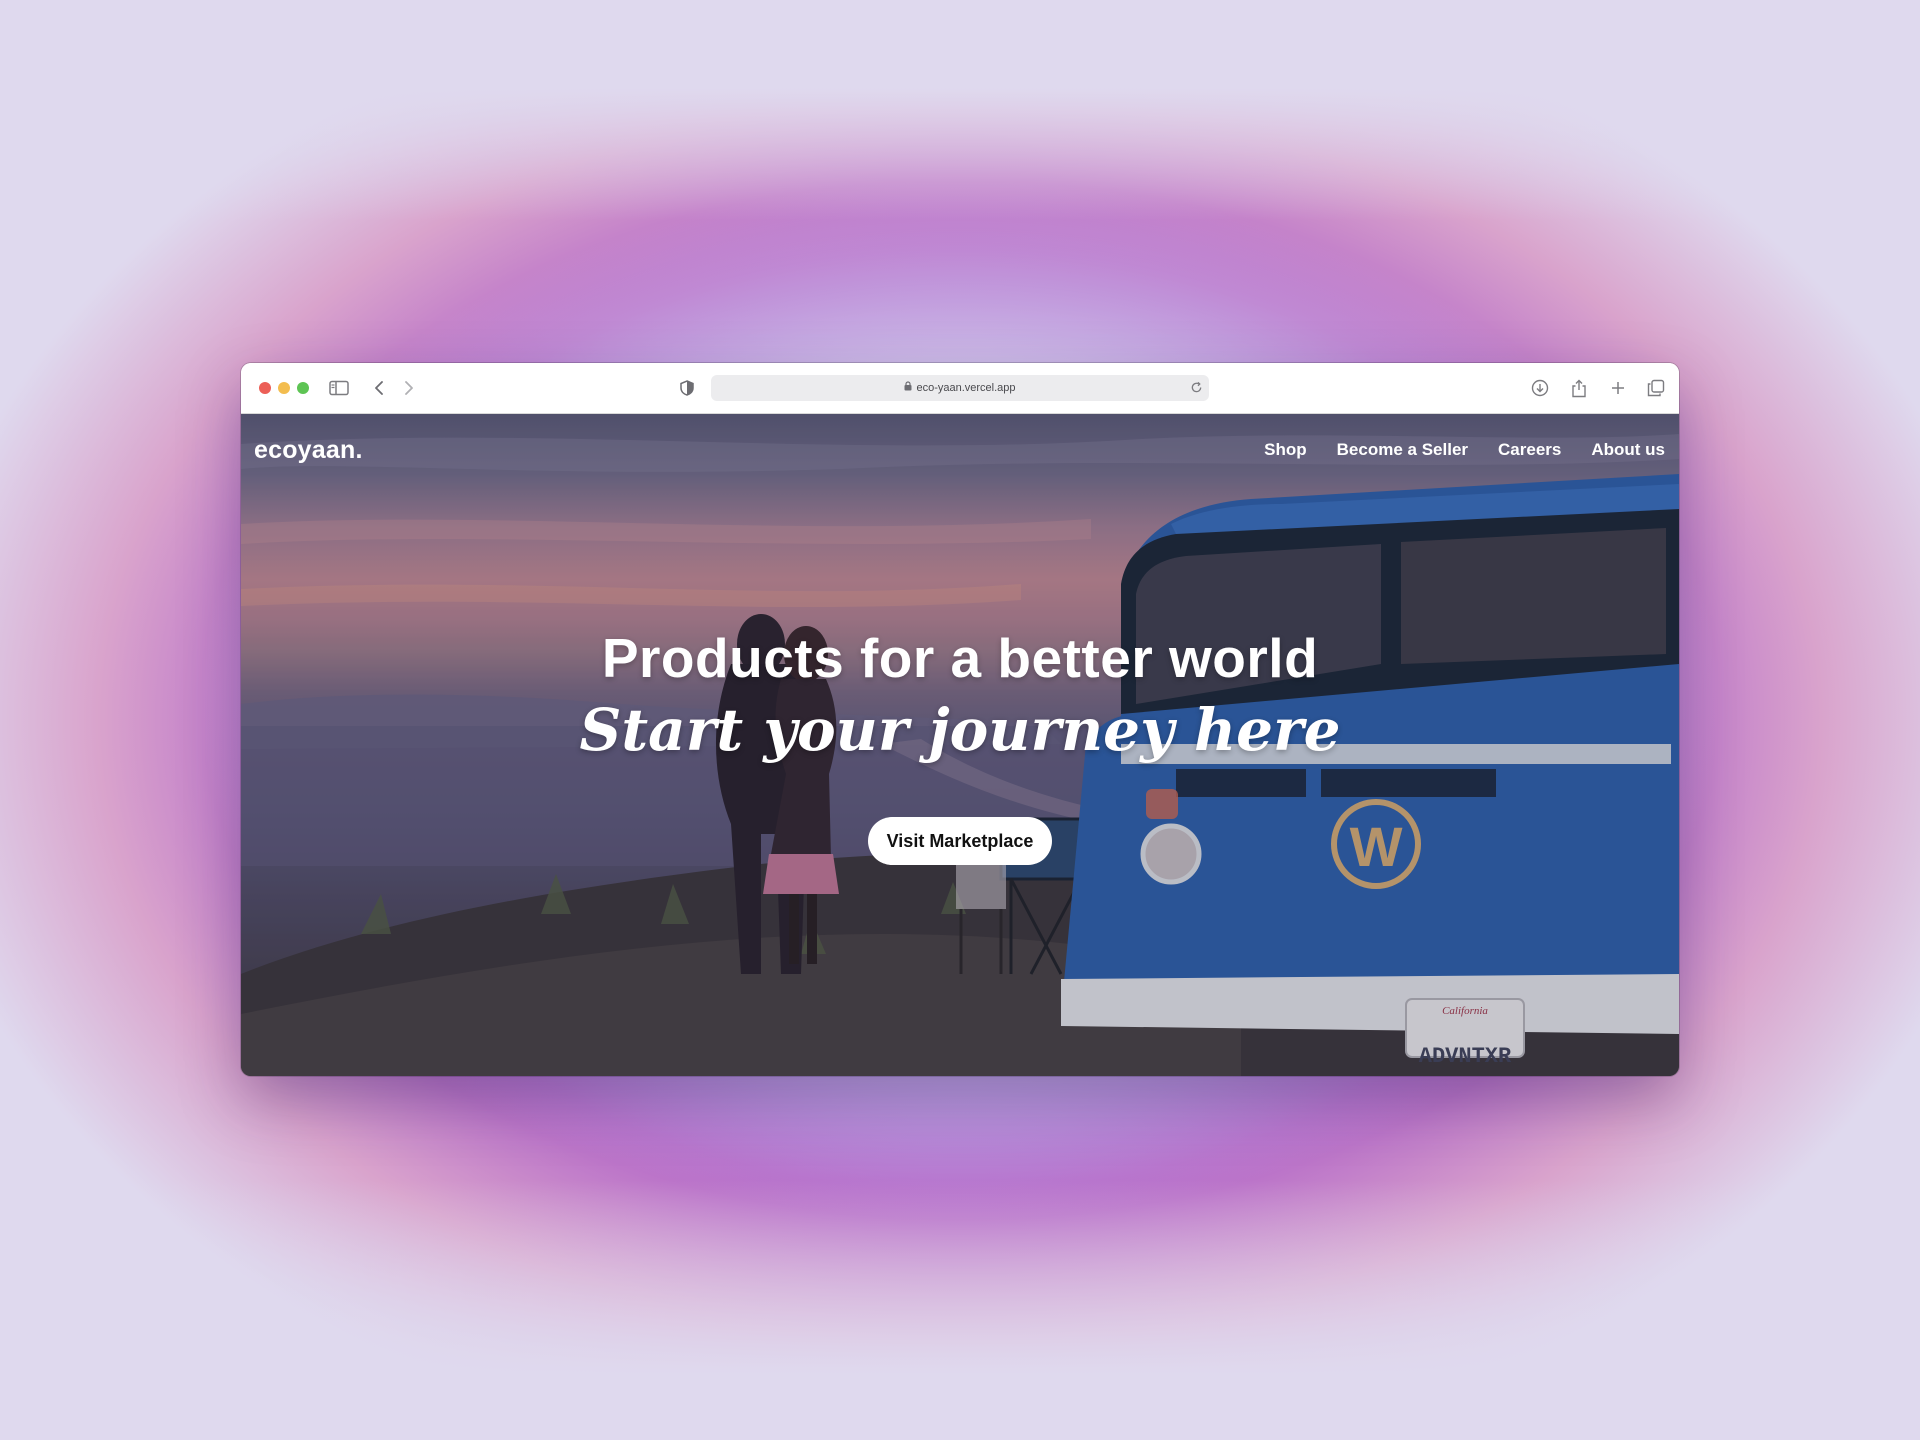 The height and width of the screenshot is (1440, 1920). I want to click on browser-toolbar: eco-yaan.vercel.app, so click(960, 388).